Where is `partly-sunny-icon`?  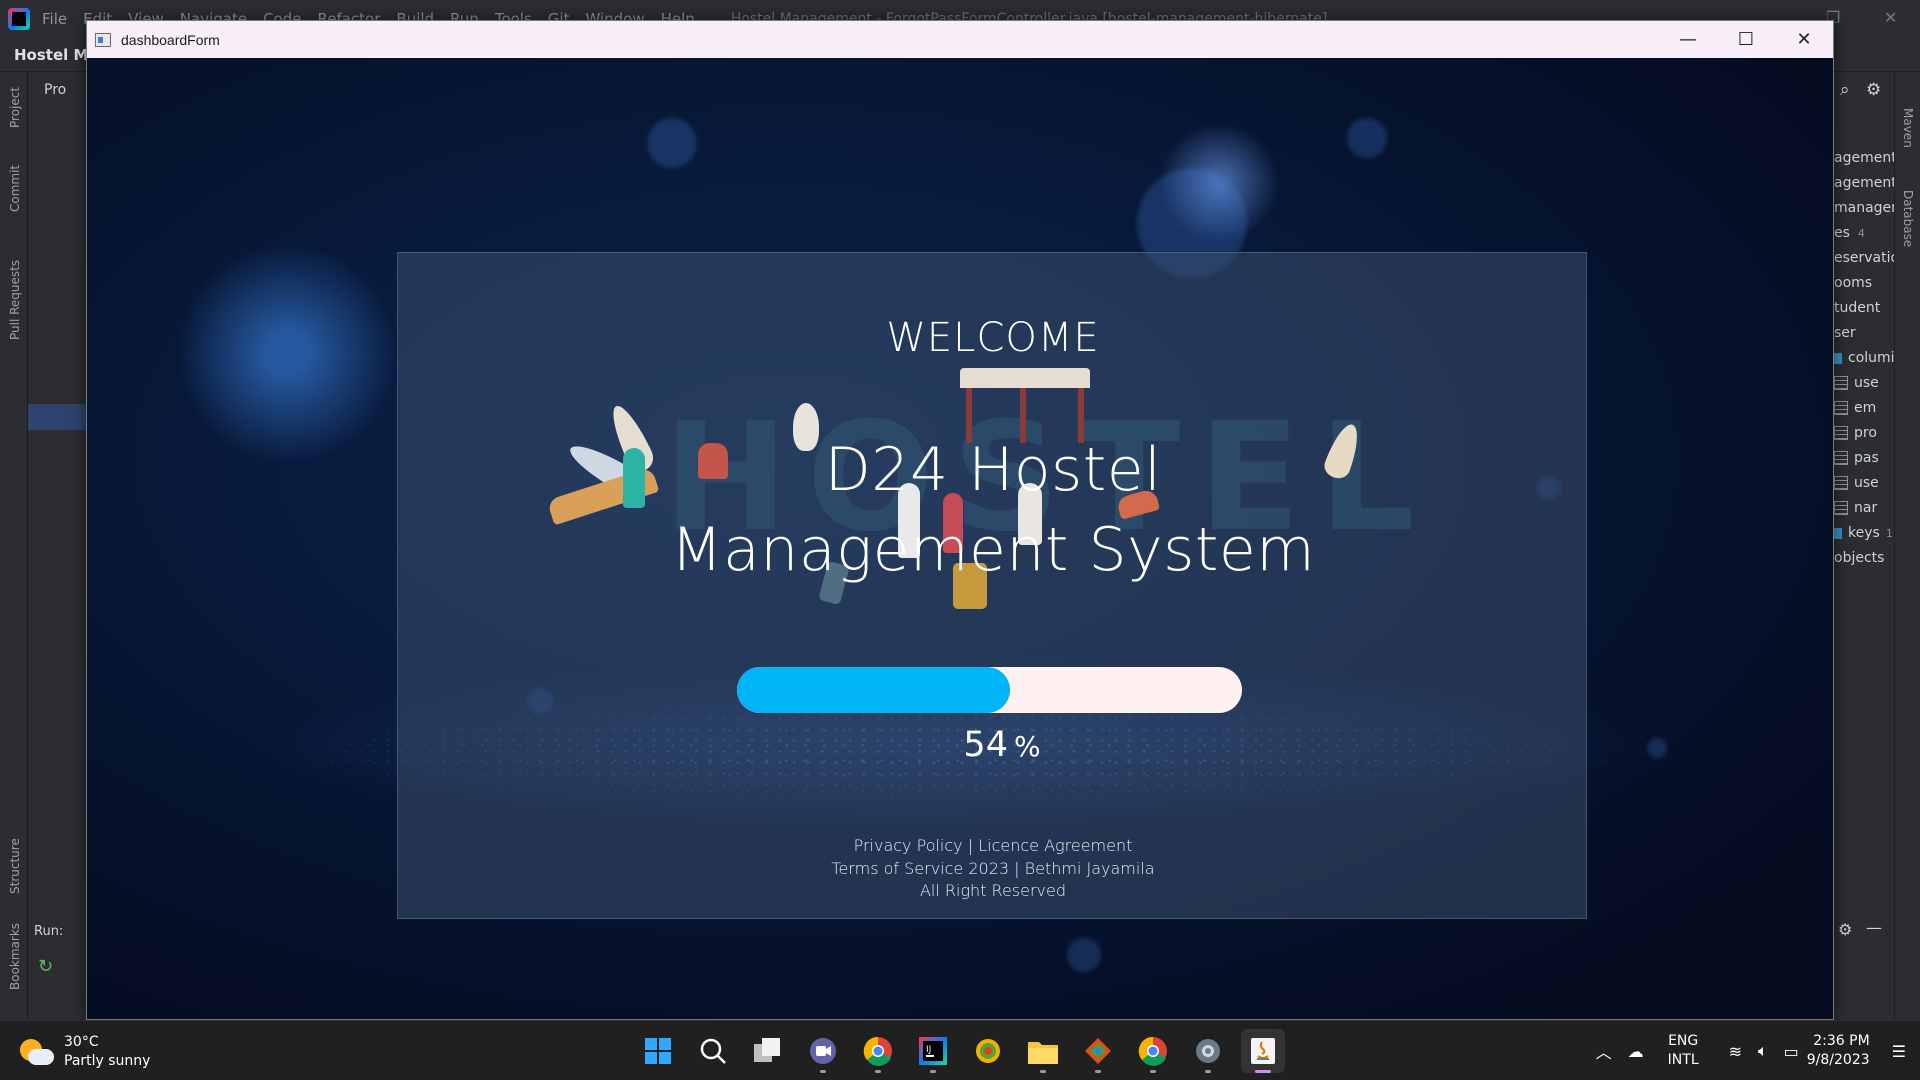
partly-sunny-icon is located at coordinates (37, 1052).